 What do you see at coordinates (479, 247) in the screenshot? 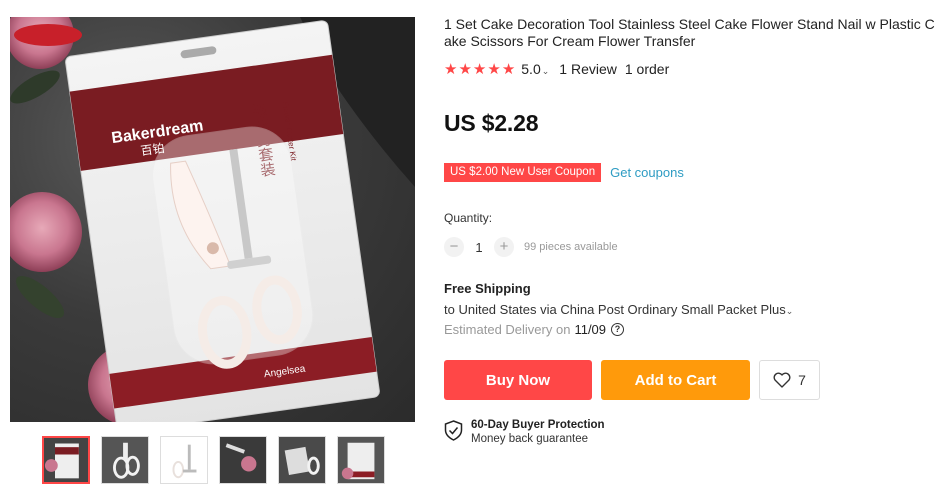
I see `quantity-input: 1` at bounding box center [479, 247].